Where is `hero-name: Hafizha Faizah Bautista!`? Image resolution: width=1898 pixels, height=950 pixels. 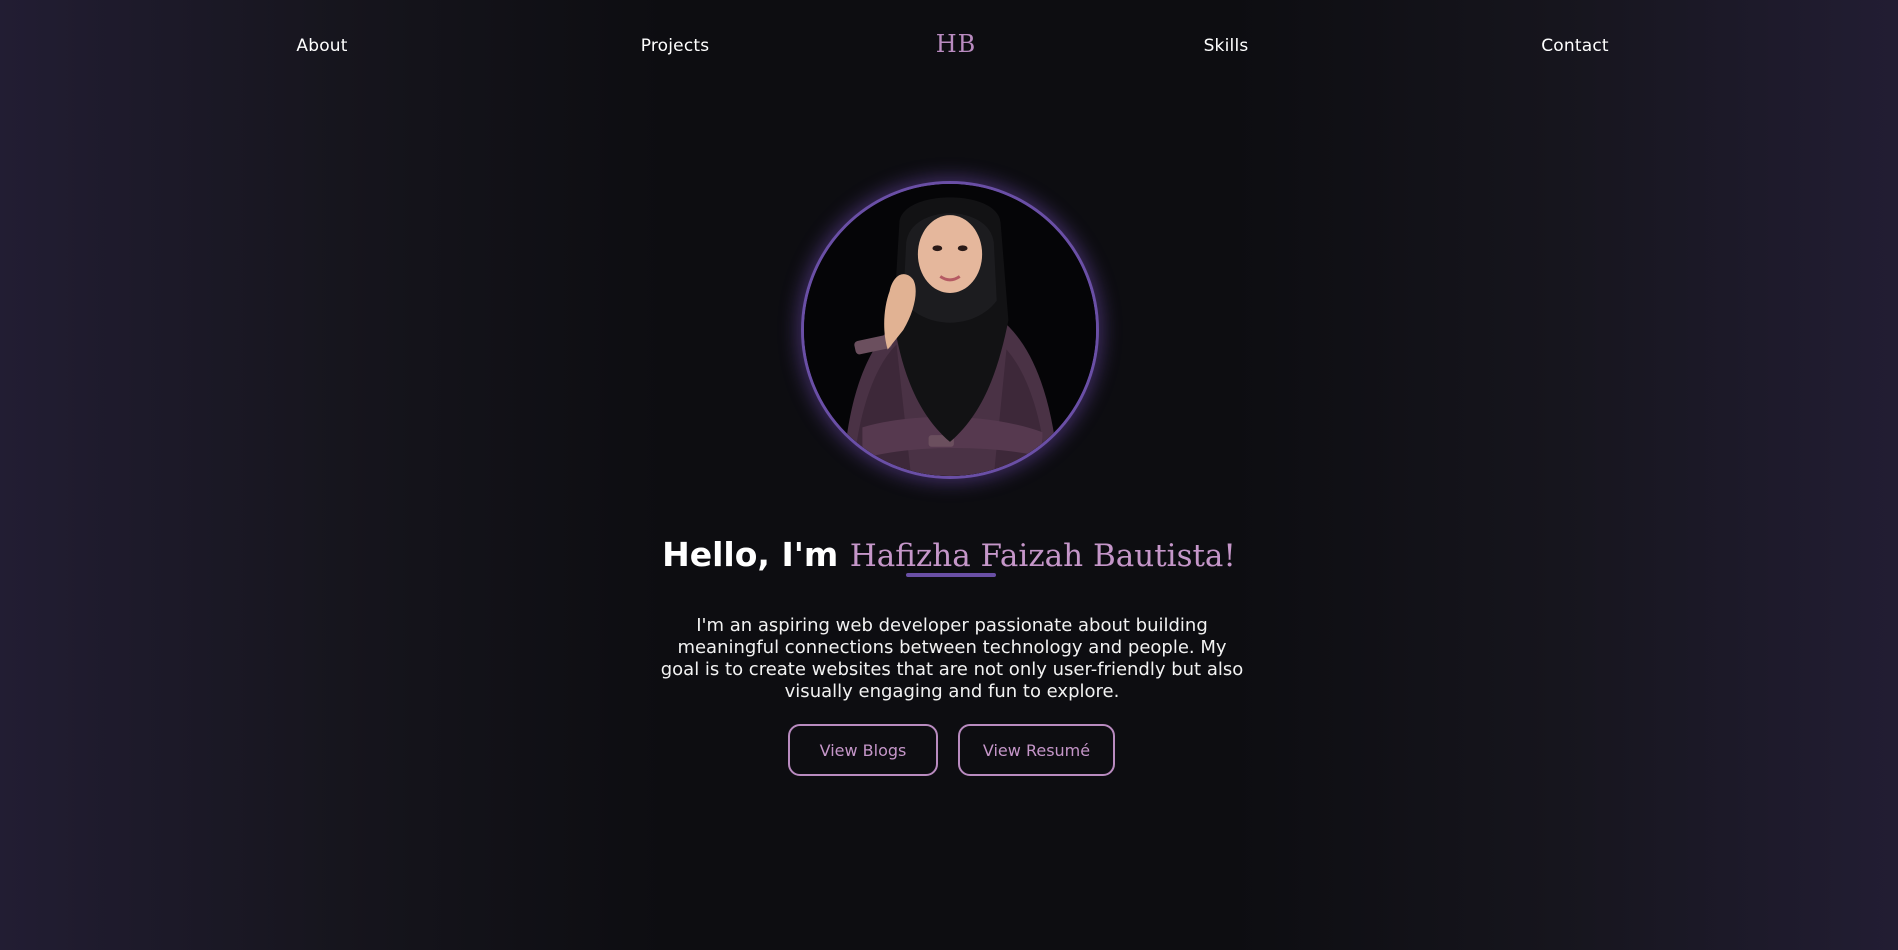 hero-name: Hafizha Faizah Bautista! is located at coordinates (1042, 556).